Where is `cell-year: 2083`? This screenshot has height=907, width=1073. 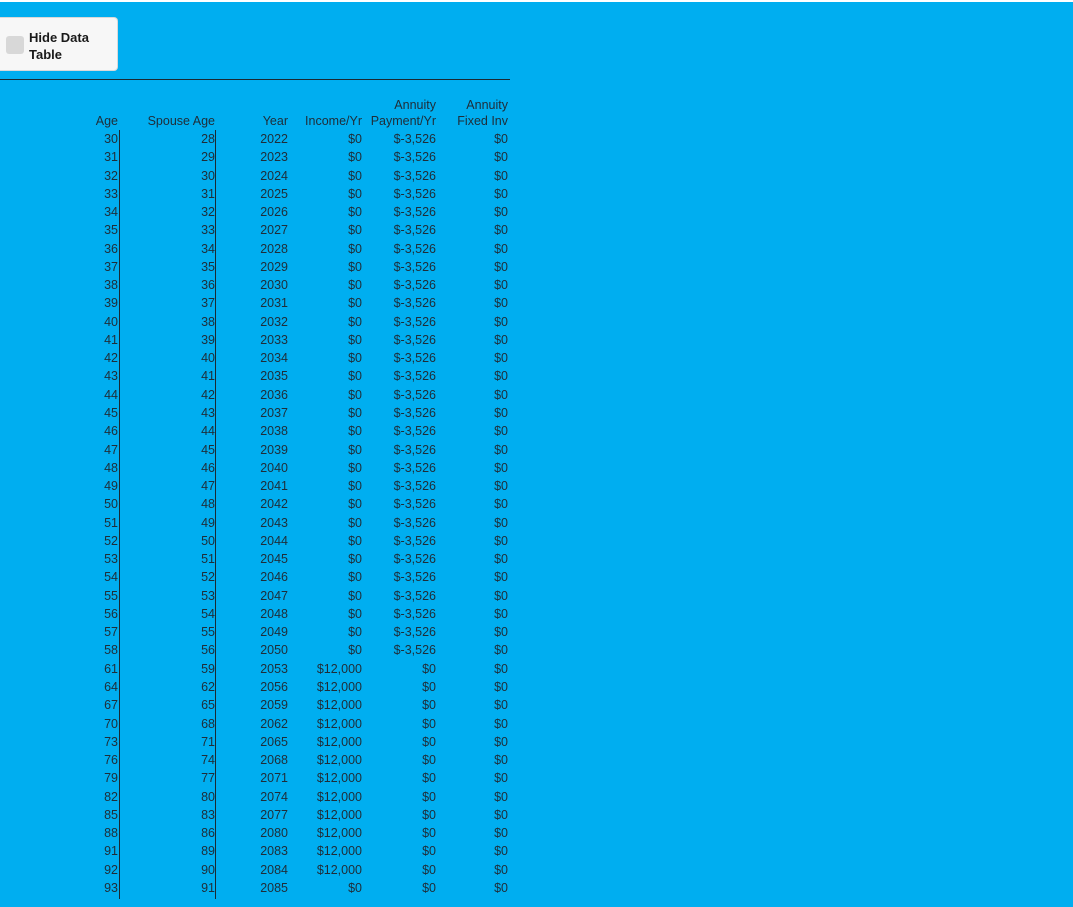 cell-year: 2083 is located at coordinates (274, 851).